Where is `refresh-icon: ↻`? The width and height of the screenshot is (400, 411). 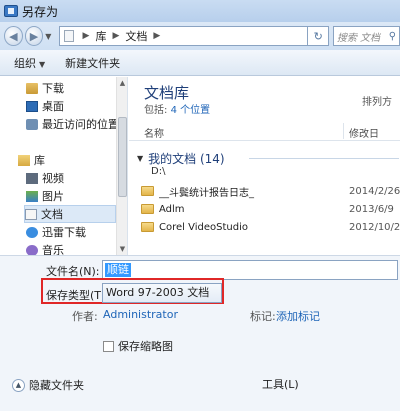 refresh-icon: ↻ is located at coordinates (318, 36).